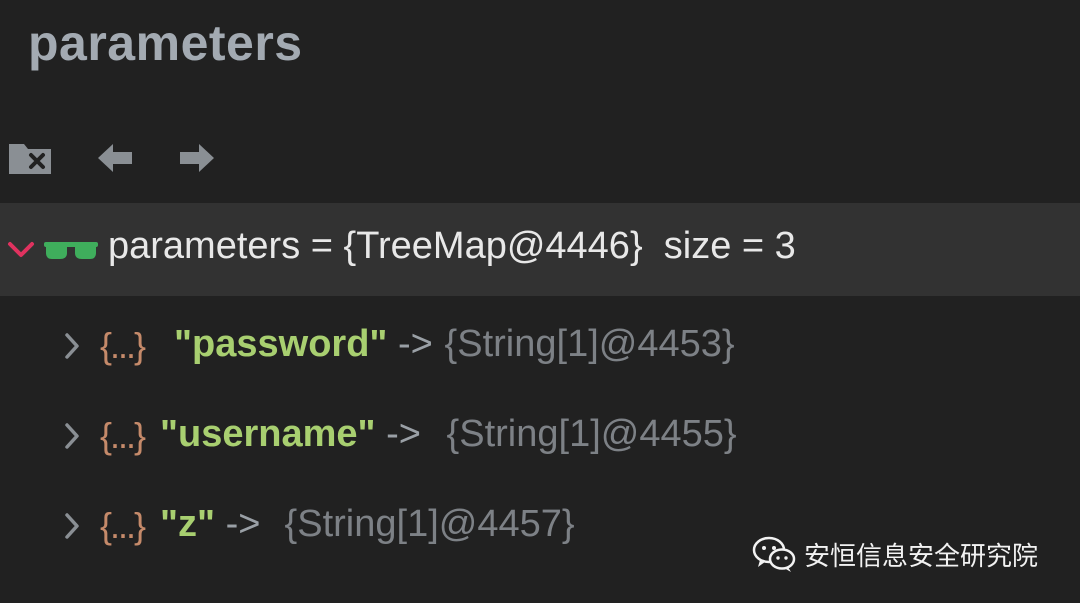  I want to click on chevron-down-icon, so click(21, 250).